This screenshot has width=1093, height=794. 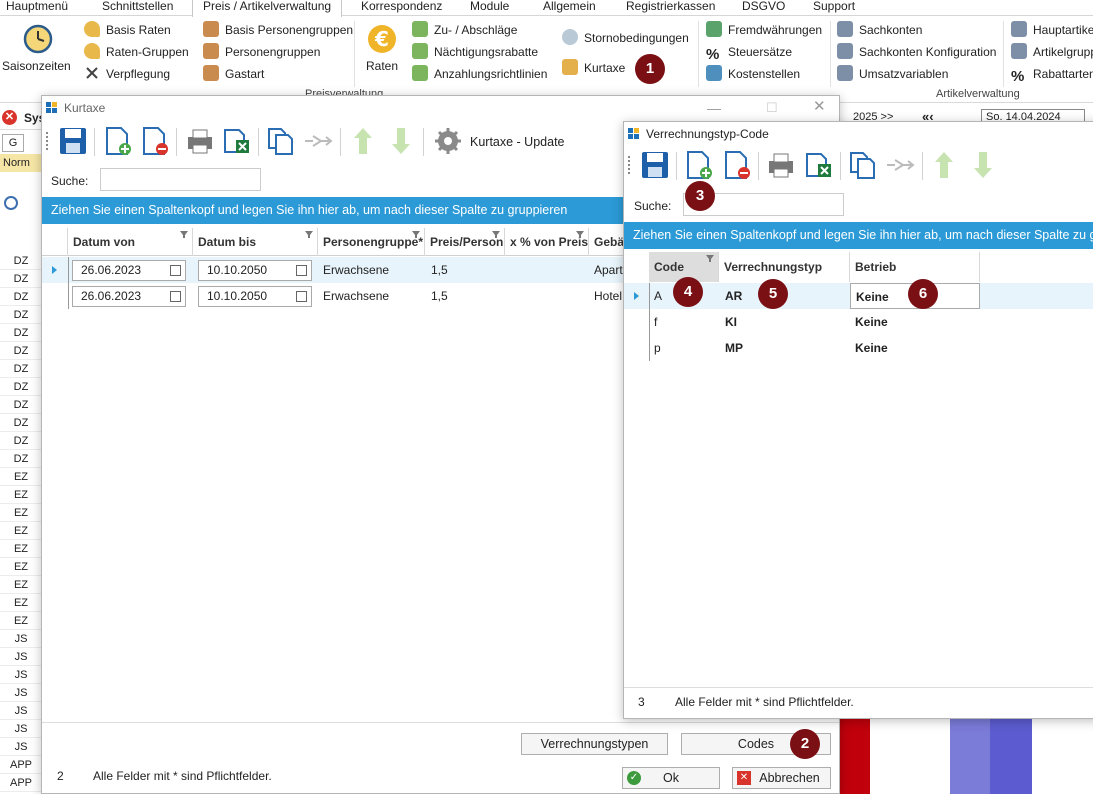 I want to click on code-cell: p, so click(x=684, y=348).